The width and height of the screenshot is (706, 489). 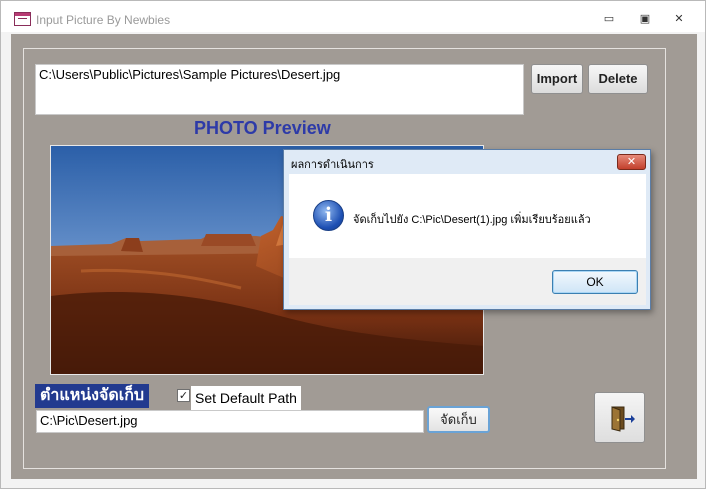 I want to click on dialog-title: ผลการดำเนินการ, so click(x=332, y=165).